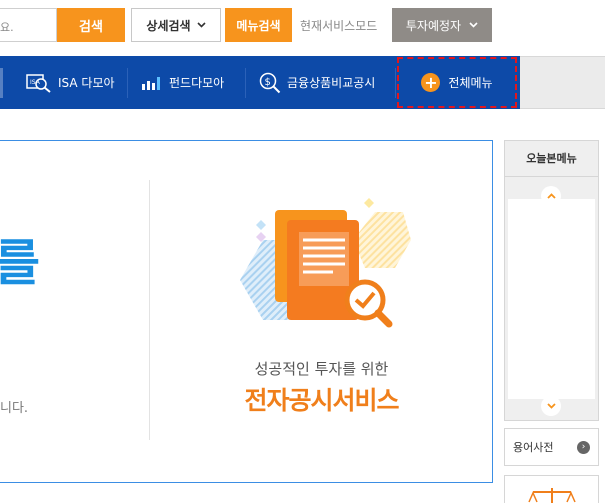 The height and width of the screenshot is (503, 605). What do you see at coordinates (151, 83) in the screenshot?
I see `bar-chart-icon` at bounding box center [151, 83].